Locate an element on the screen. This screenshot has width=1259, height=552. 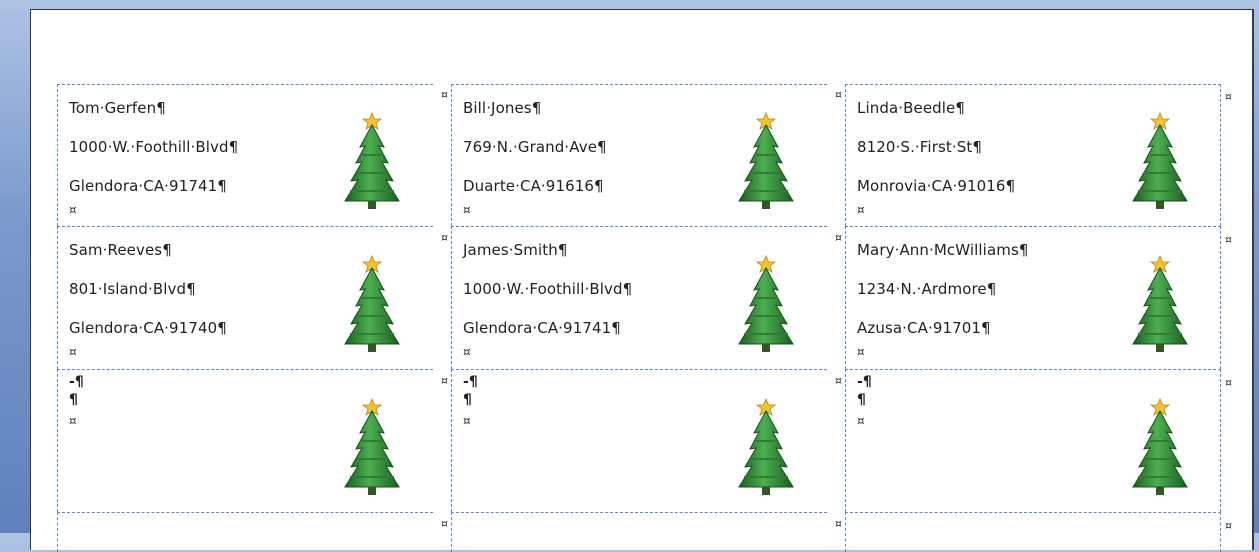
street-address: 1234·N.·Ardmore¶ is located at coordinates (927, 289).